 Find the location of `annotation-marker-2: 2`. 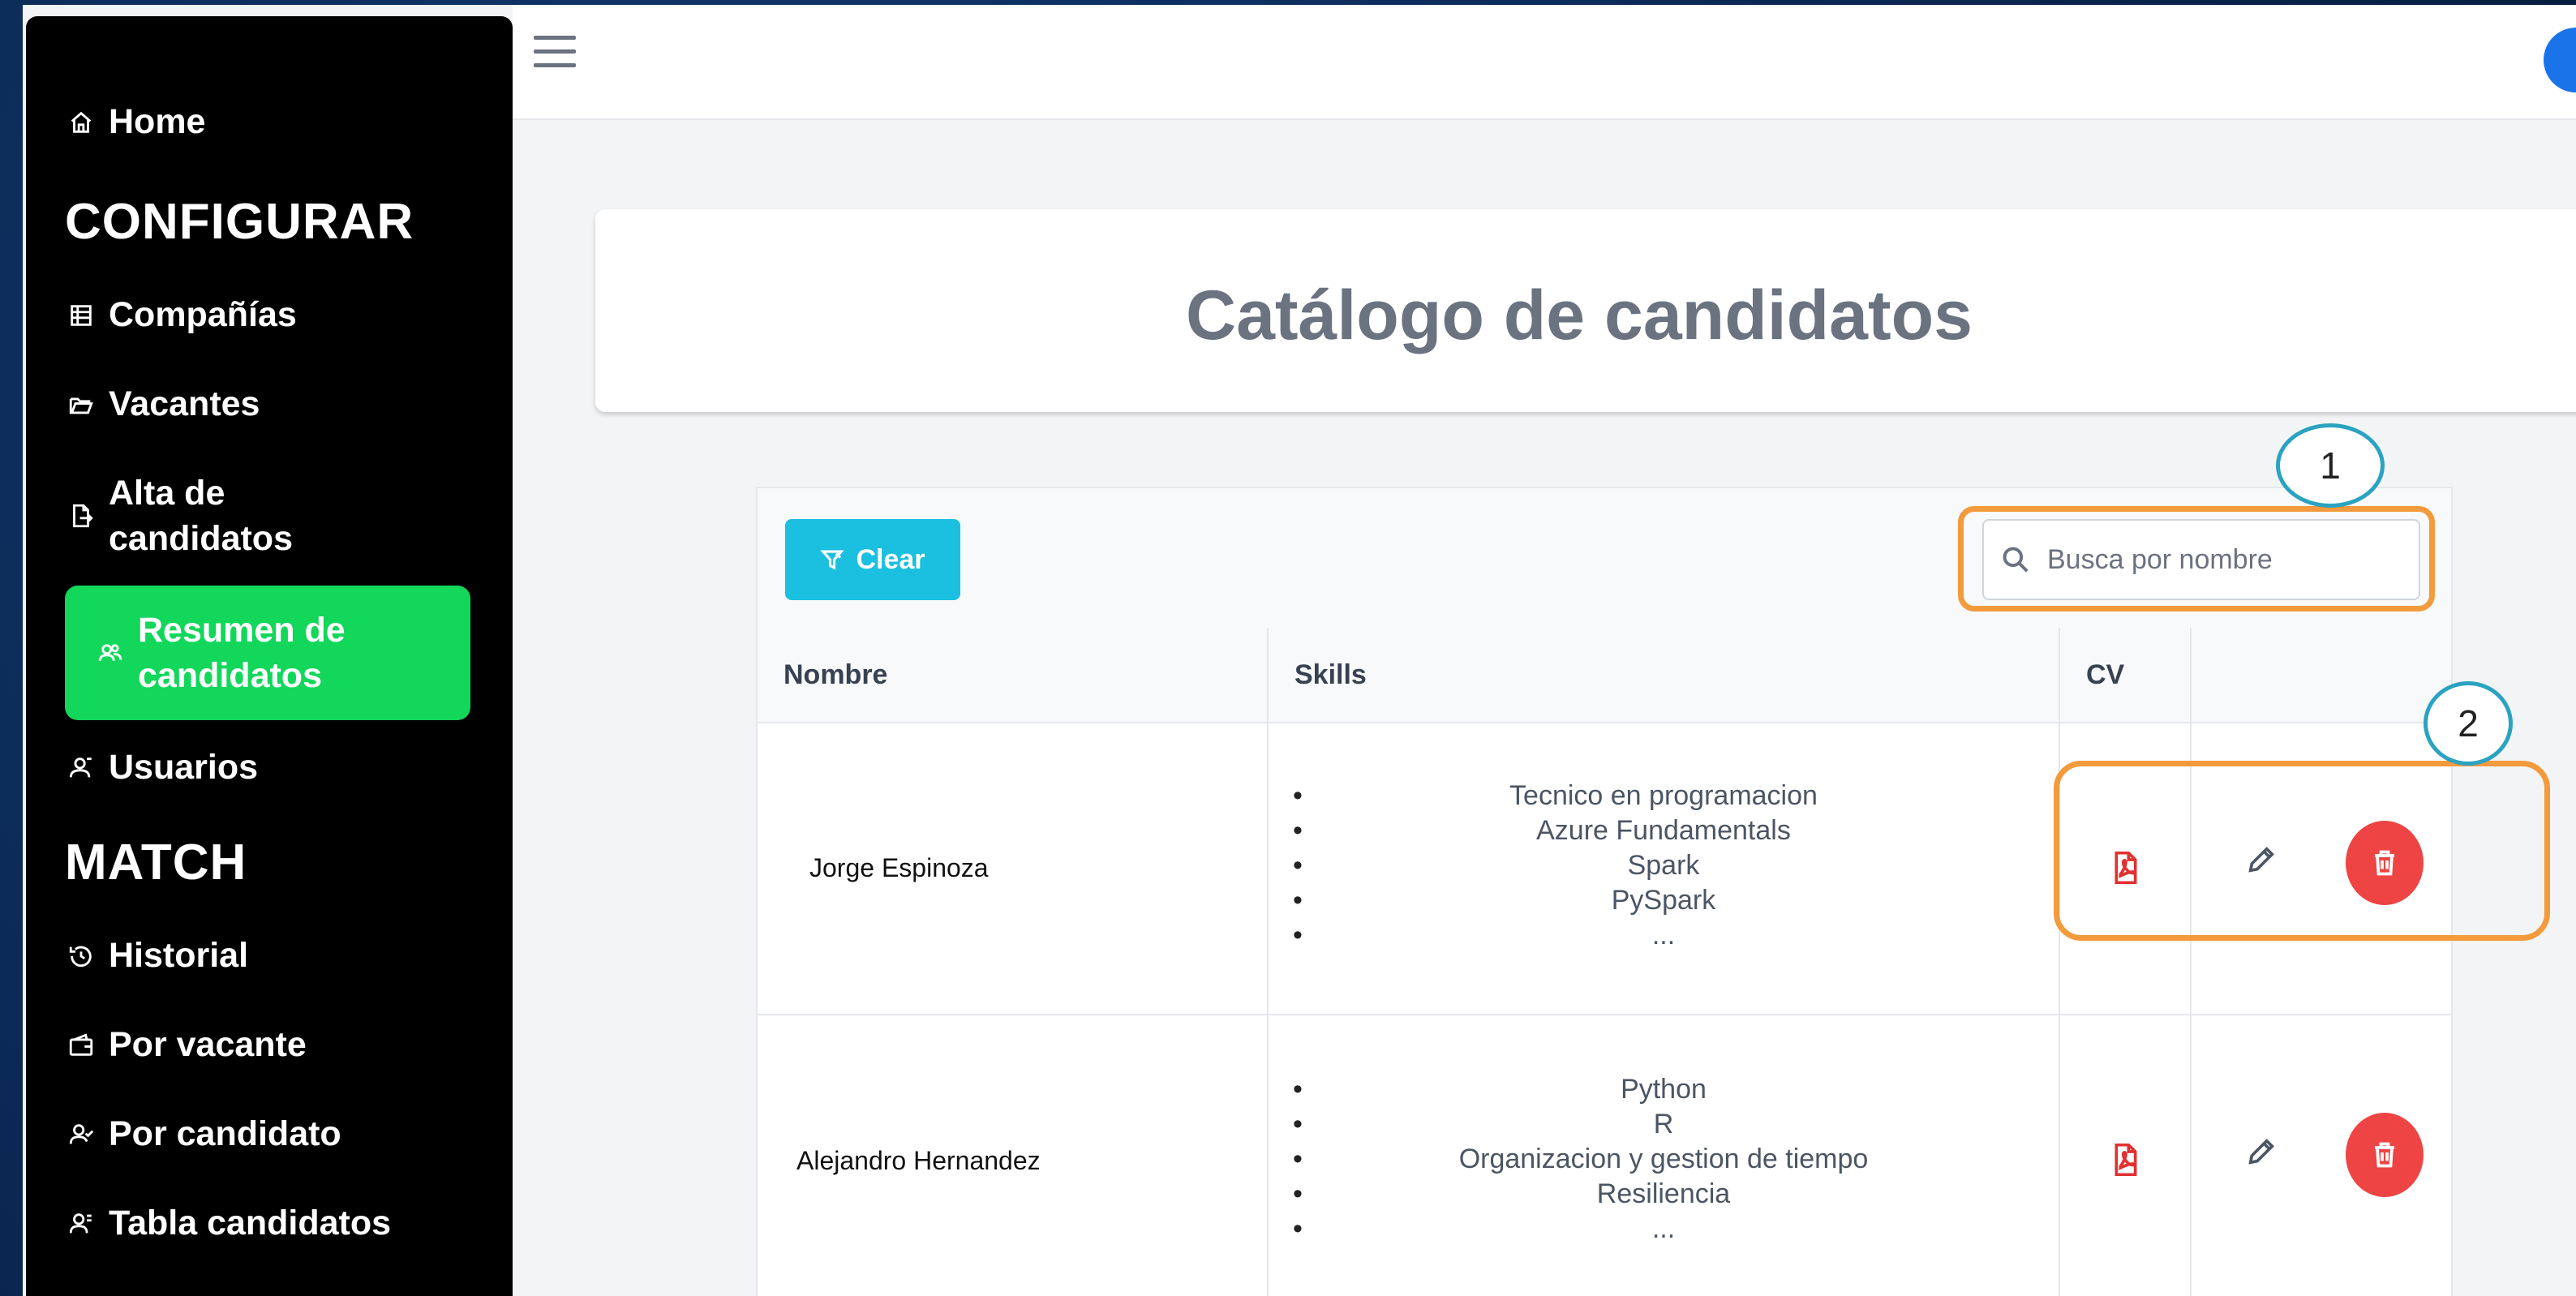

annotation-marker-2: 2 is located at coordinates (2468, 724).